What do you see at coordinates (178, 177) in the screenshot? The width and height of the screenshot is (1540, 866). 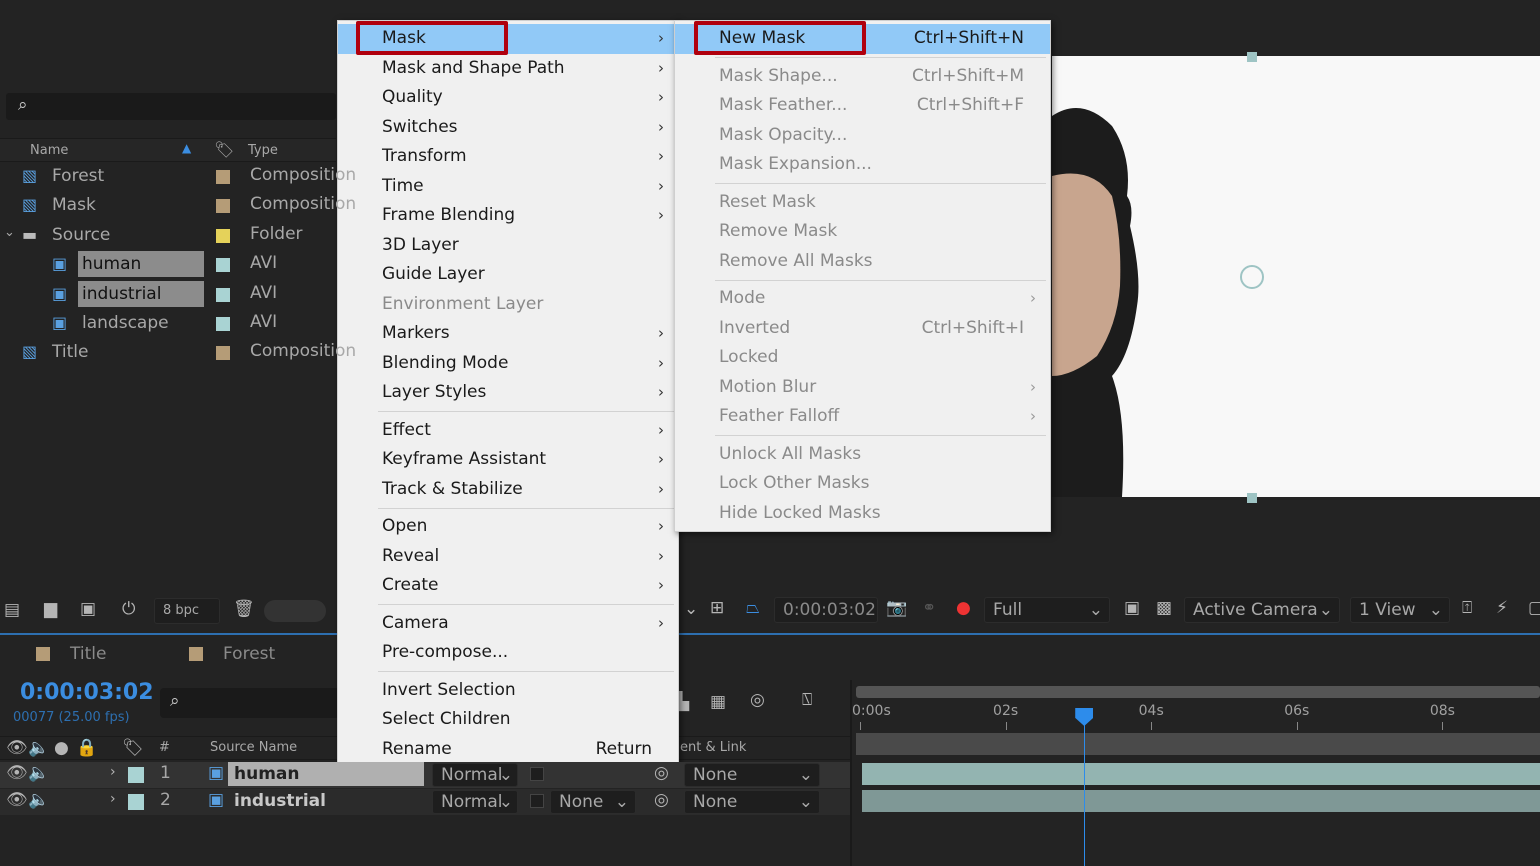 I see `project-item: ▧ Forest Composition` at bounding box center [178, 177].